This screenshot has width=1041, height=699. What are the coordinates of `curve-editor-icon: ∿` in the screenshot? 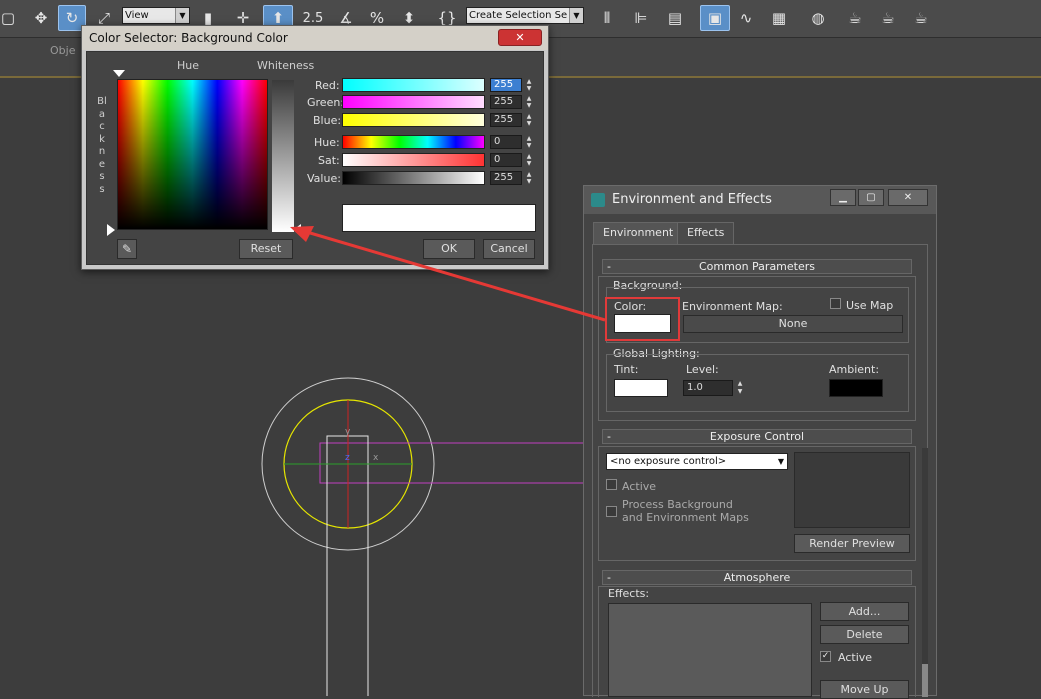 It's located at (746, 18).